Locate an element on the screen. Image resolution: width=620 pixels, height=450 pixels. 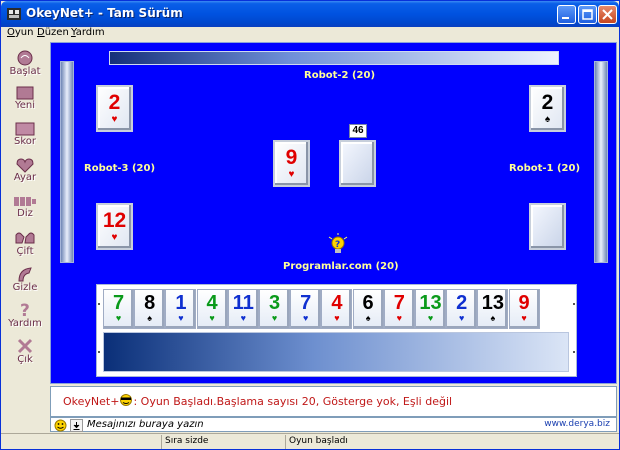
smiley-icon is located at coordinates (60, 425).